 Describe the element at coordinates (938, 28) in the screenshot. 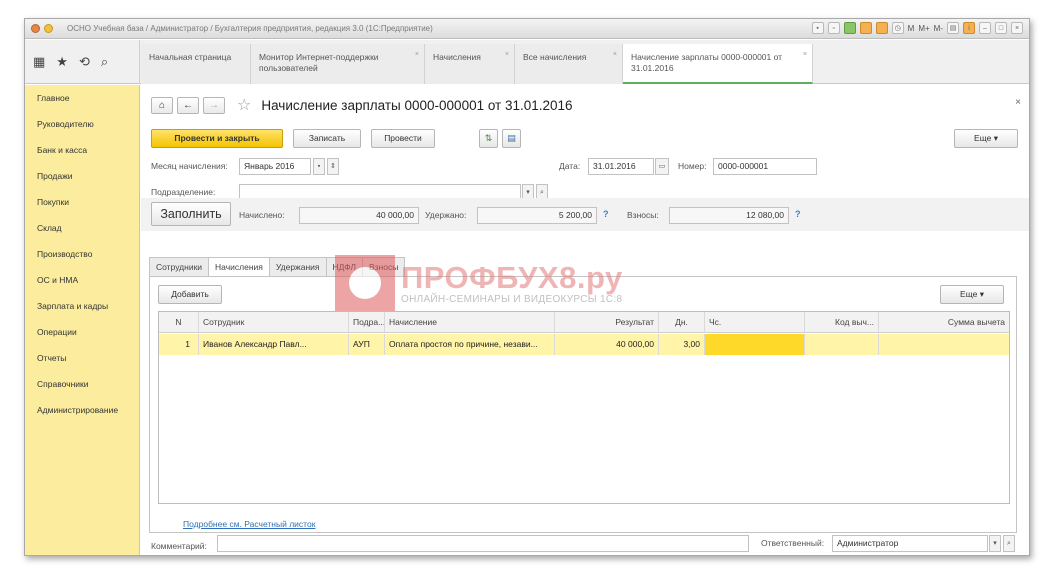

I see `memory-subtract-button: M-` at that location.